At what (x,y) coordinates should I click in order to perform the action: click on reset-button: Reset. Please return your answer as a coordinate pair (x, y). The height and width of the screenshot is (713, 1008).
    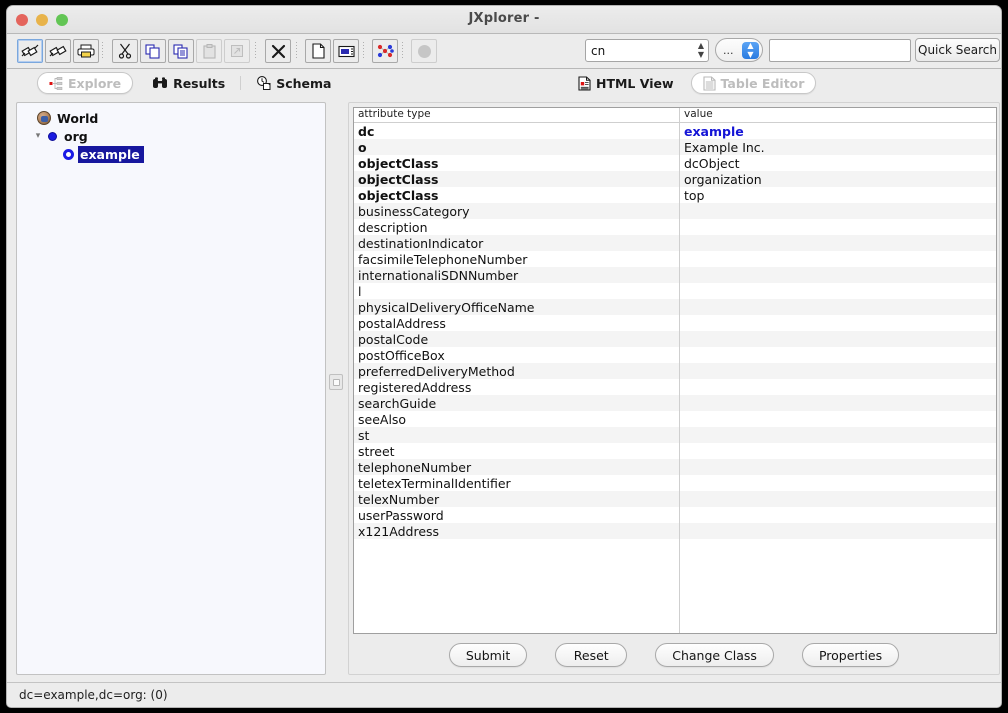
    Looking at the image, I should click on (591, 655).